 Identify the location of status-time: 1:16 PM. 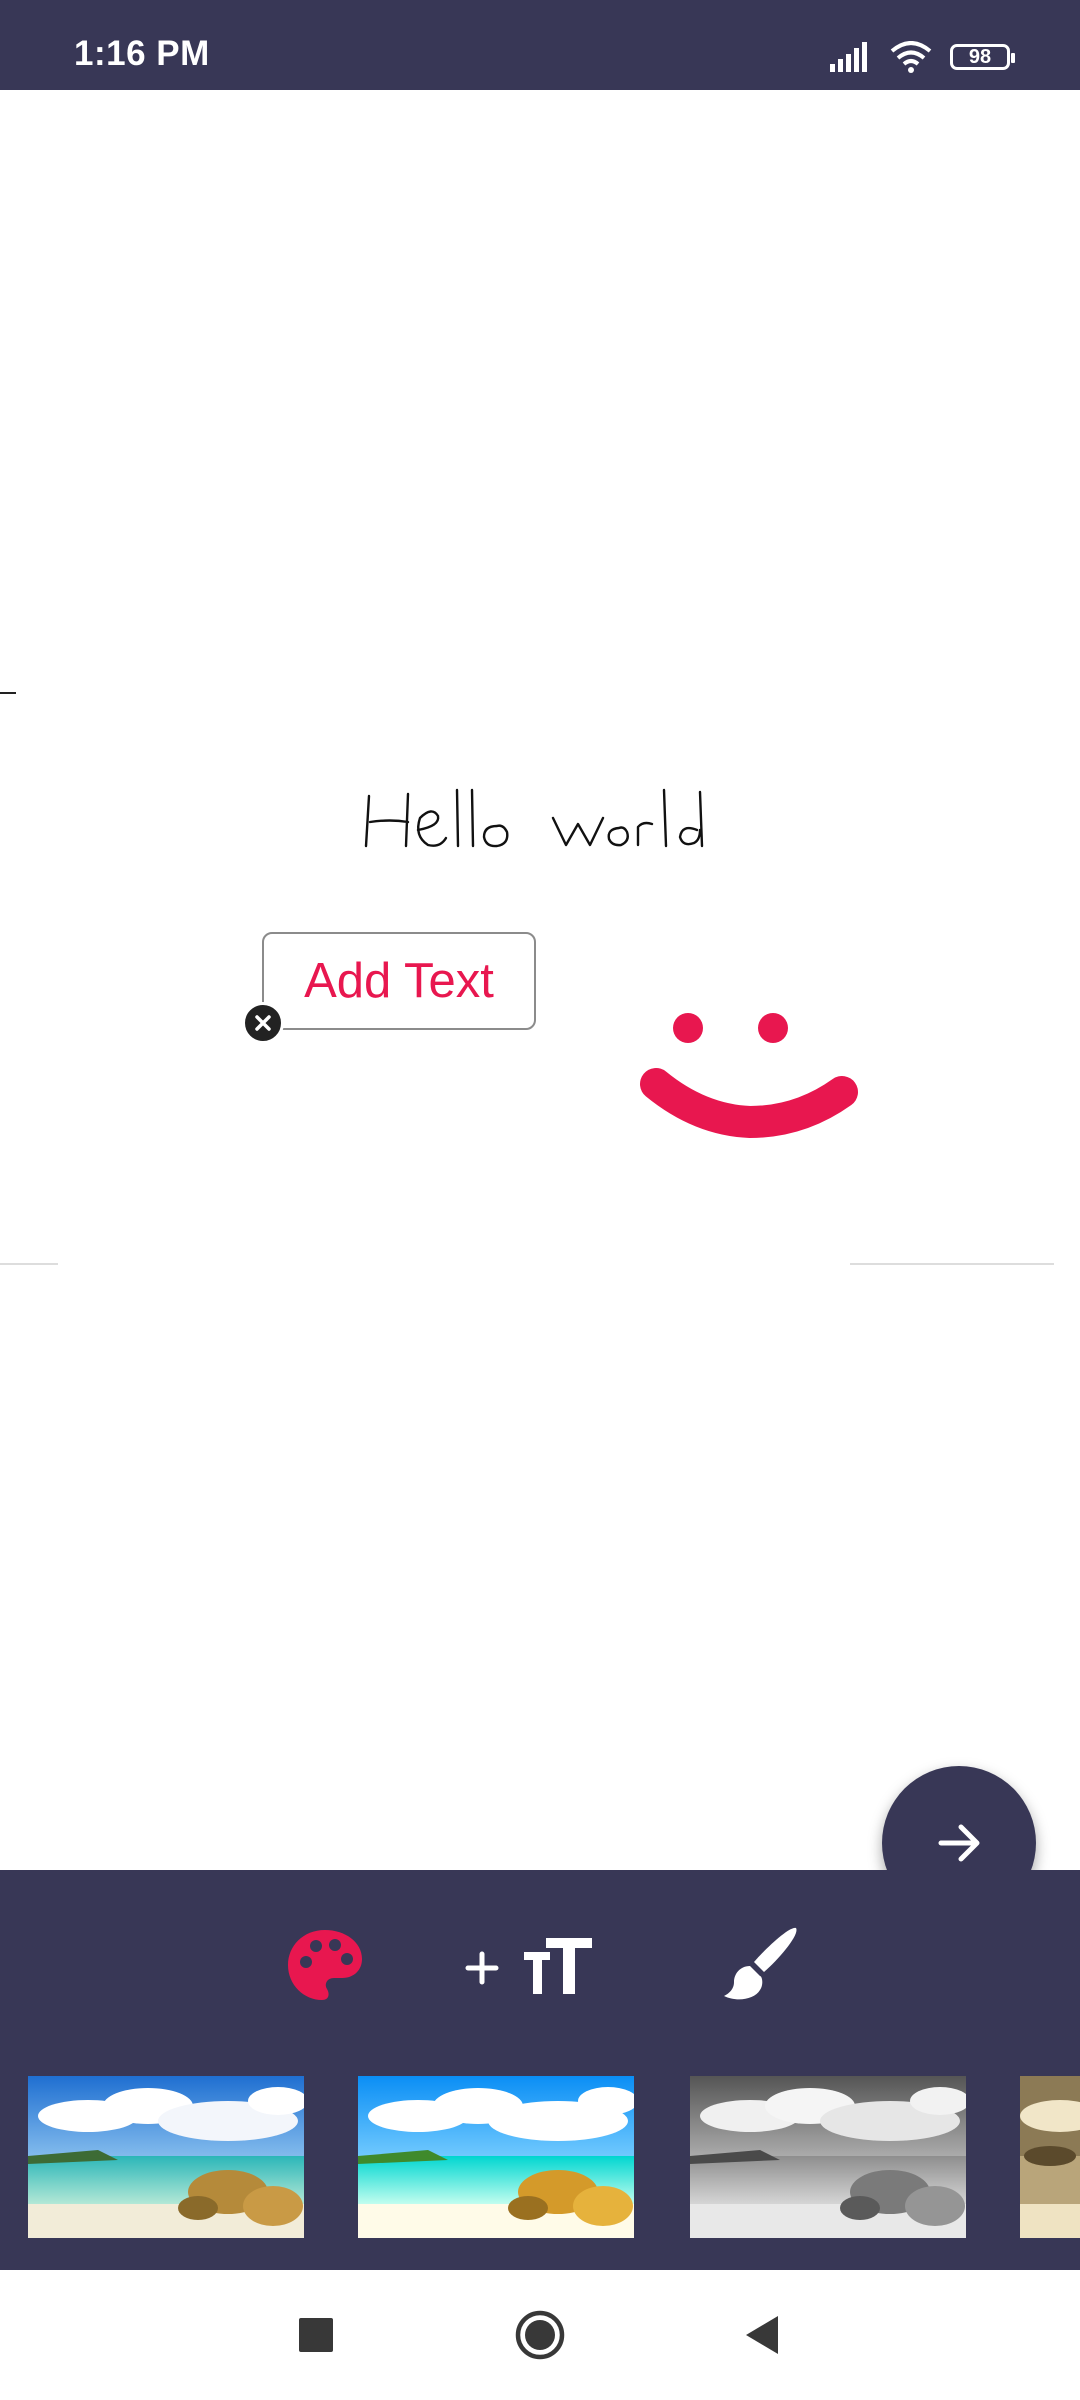
(142, 53).